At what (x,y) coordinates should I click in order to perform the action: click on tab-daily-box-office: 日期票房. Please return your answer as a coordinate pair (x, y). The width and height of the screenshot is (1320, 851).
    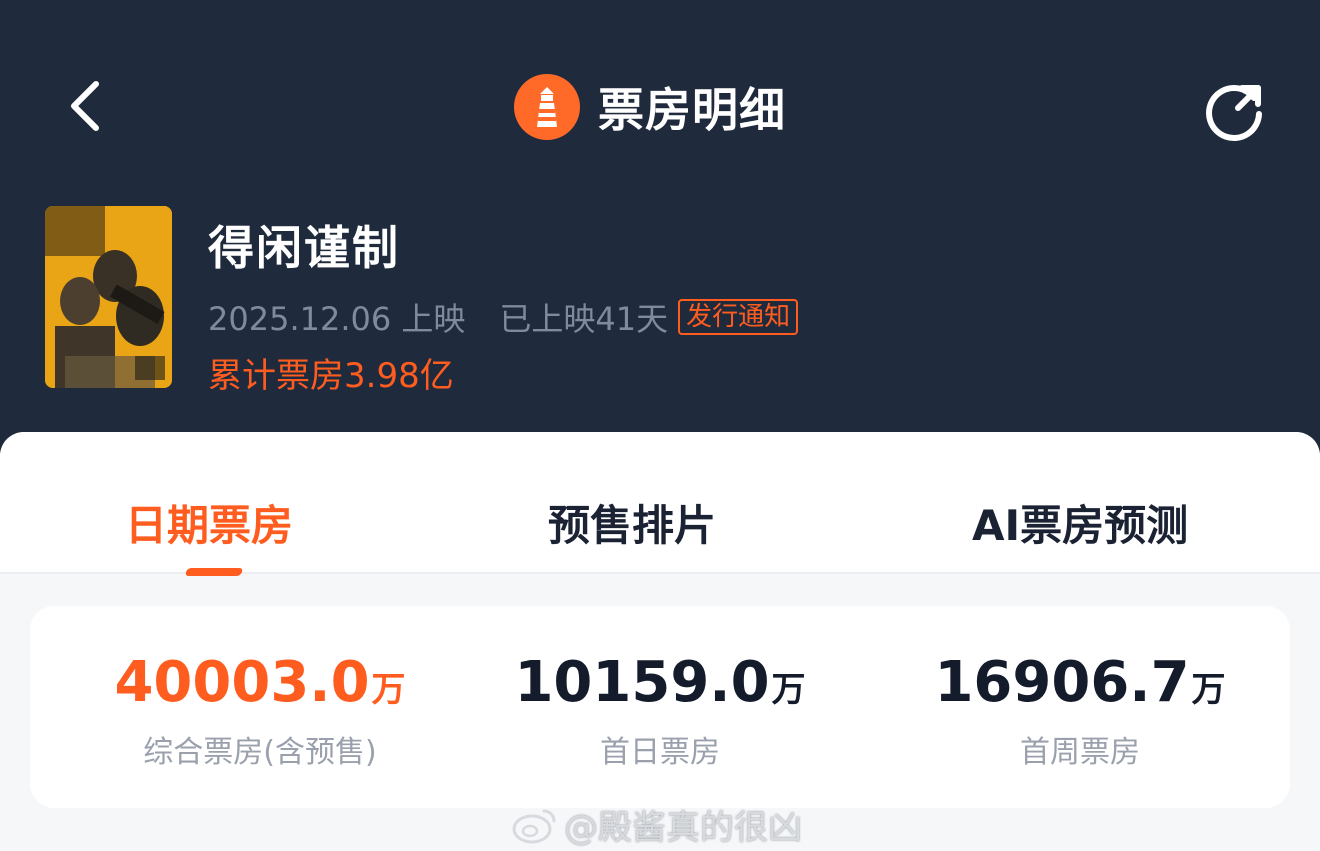
    Looking at the image, I should click on (209, 522).